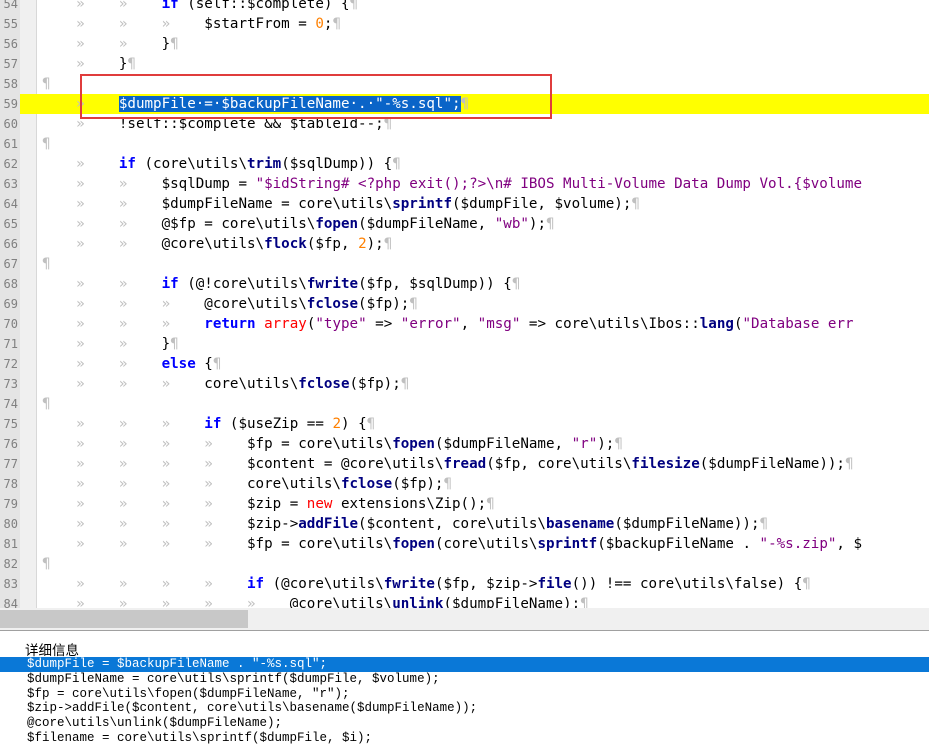  I want to click on line-number: 65, so click(10, 224).